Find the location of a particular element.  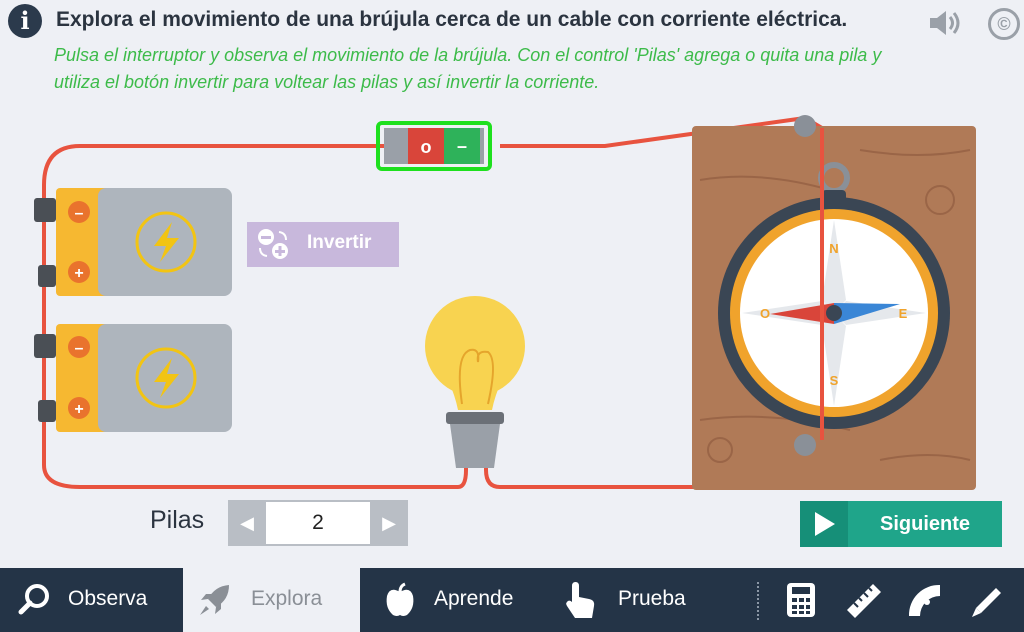

wire-connector-bottom is located at coordinates (805, 445).